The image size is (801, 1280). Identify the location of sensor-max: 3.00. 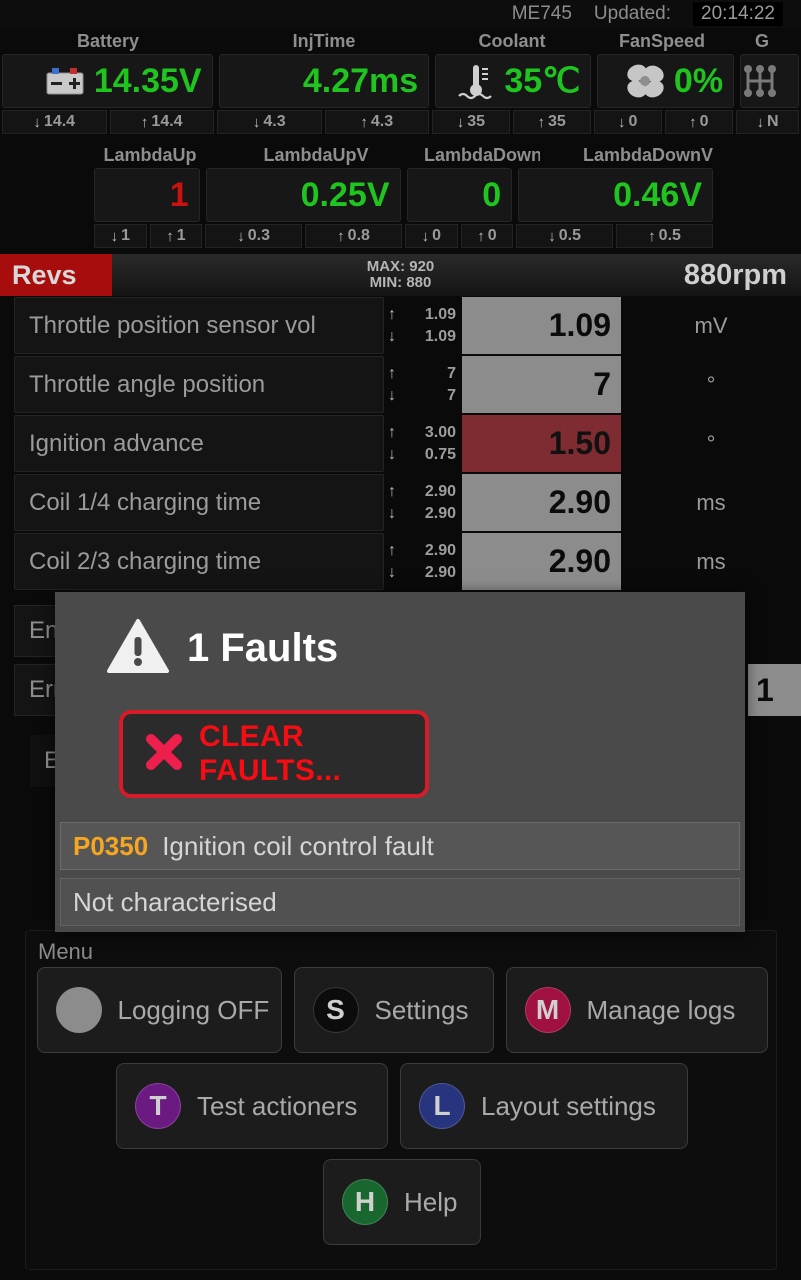
(440, 432).